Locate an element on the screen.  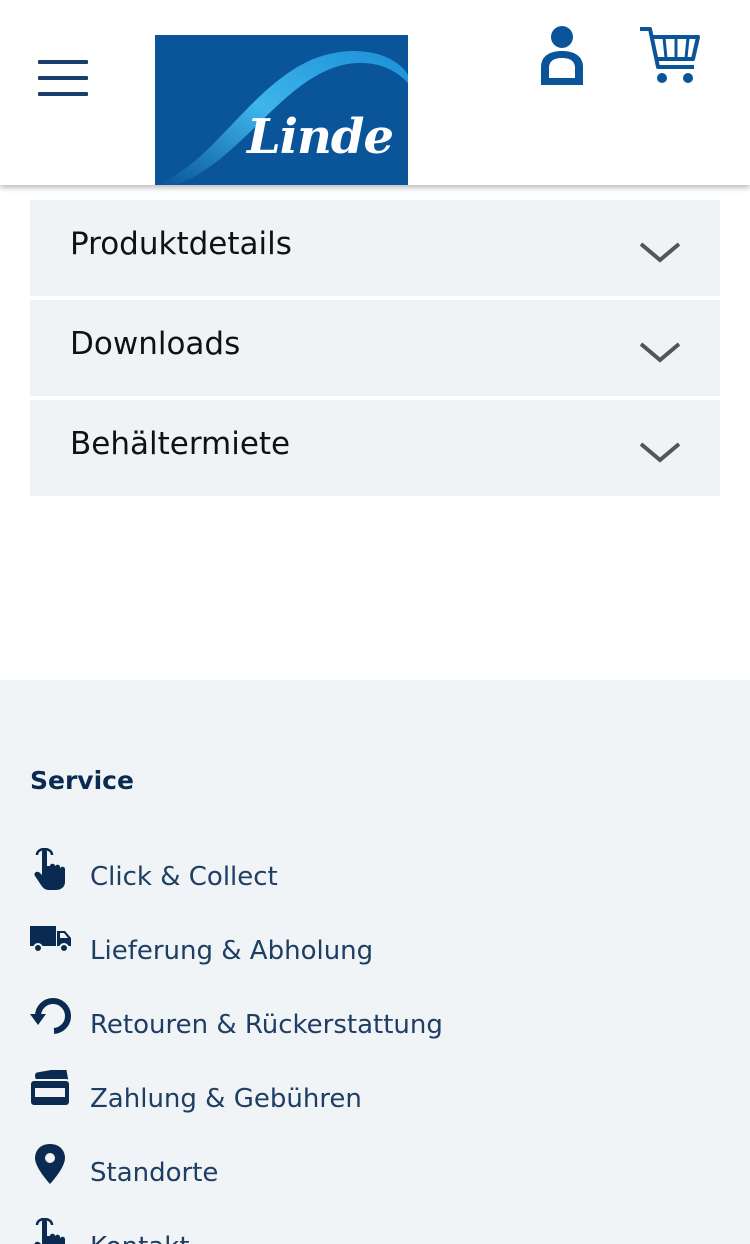
cart-icon is located at coordinates (670, 55).